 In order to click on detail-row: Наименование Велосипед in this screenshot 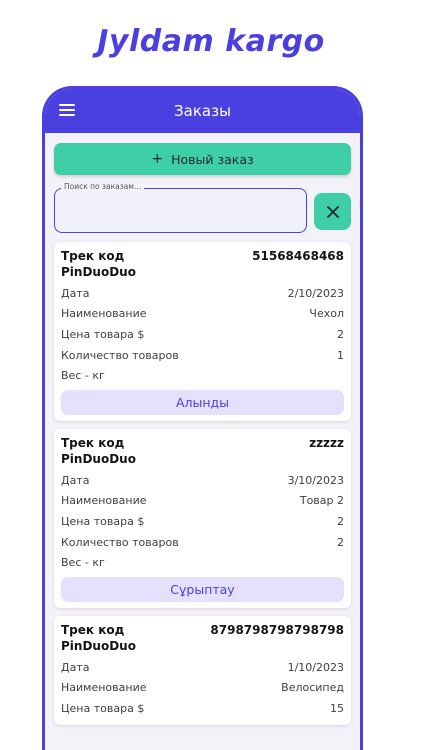, I will do `click(202, 688)`.